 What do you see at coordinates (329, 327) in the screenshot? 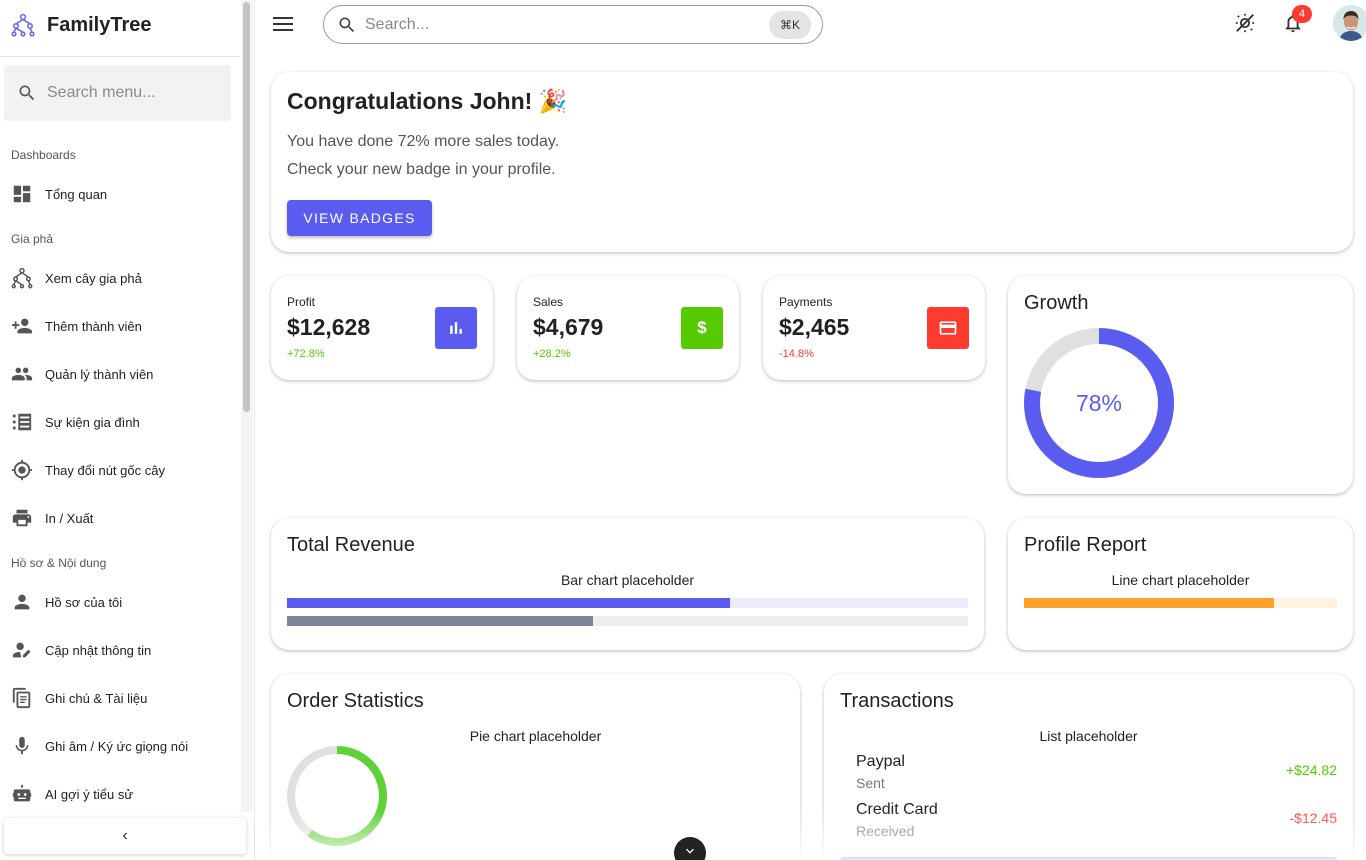
I see `stat-value: $12,628` at bounding box center [329, 327].